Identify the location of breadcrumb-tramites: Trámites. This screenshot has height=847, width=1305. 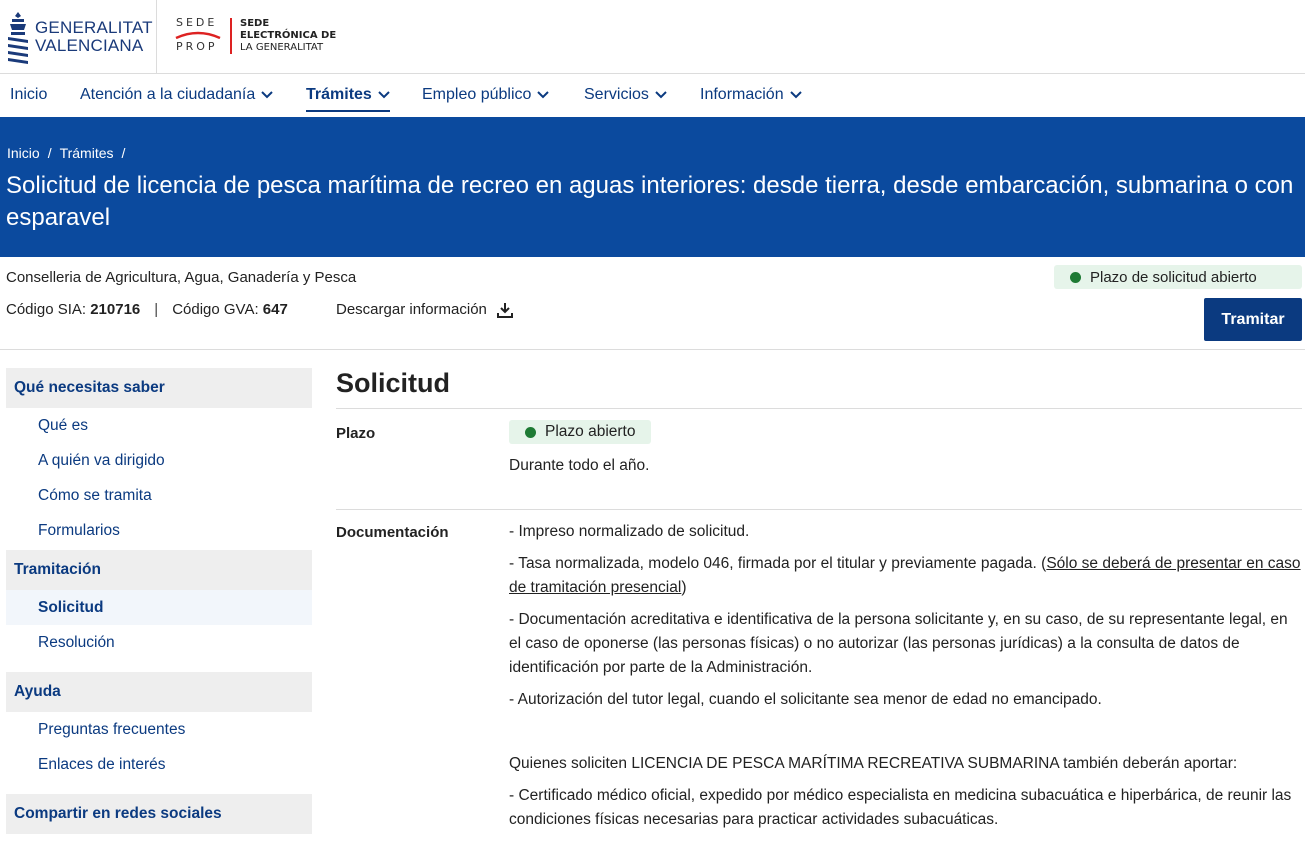
(87, 153).